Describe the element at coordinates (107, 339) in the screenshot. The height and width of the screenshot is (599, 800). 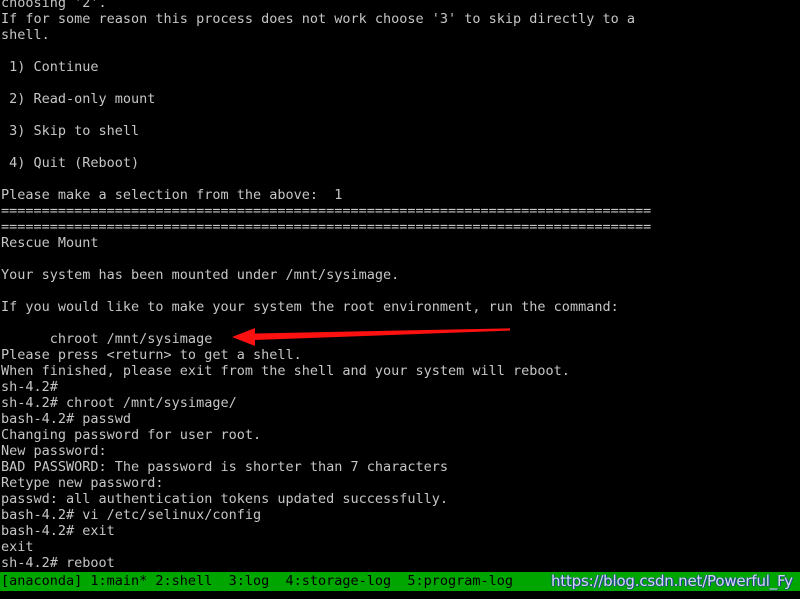
I see `chroot-command-hint: chroot /mnt/sysimage` at that location.